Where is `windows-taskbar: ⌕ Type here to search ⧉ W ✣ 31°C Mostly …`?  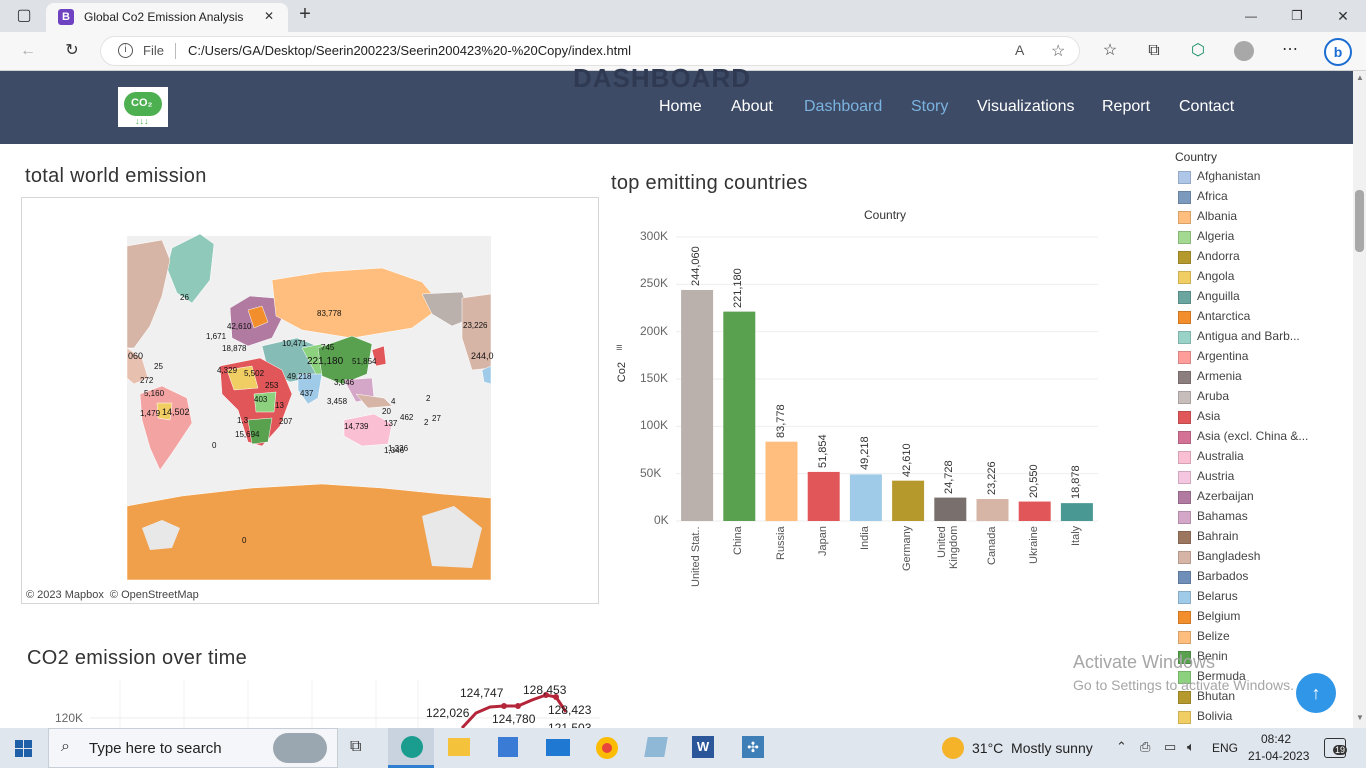
windows-taskbar: ⌕ Type here to search ⧉ W ✣ 31°C Mostly … is located at coordinates (683, 748).